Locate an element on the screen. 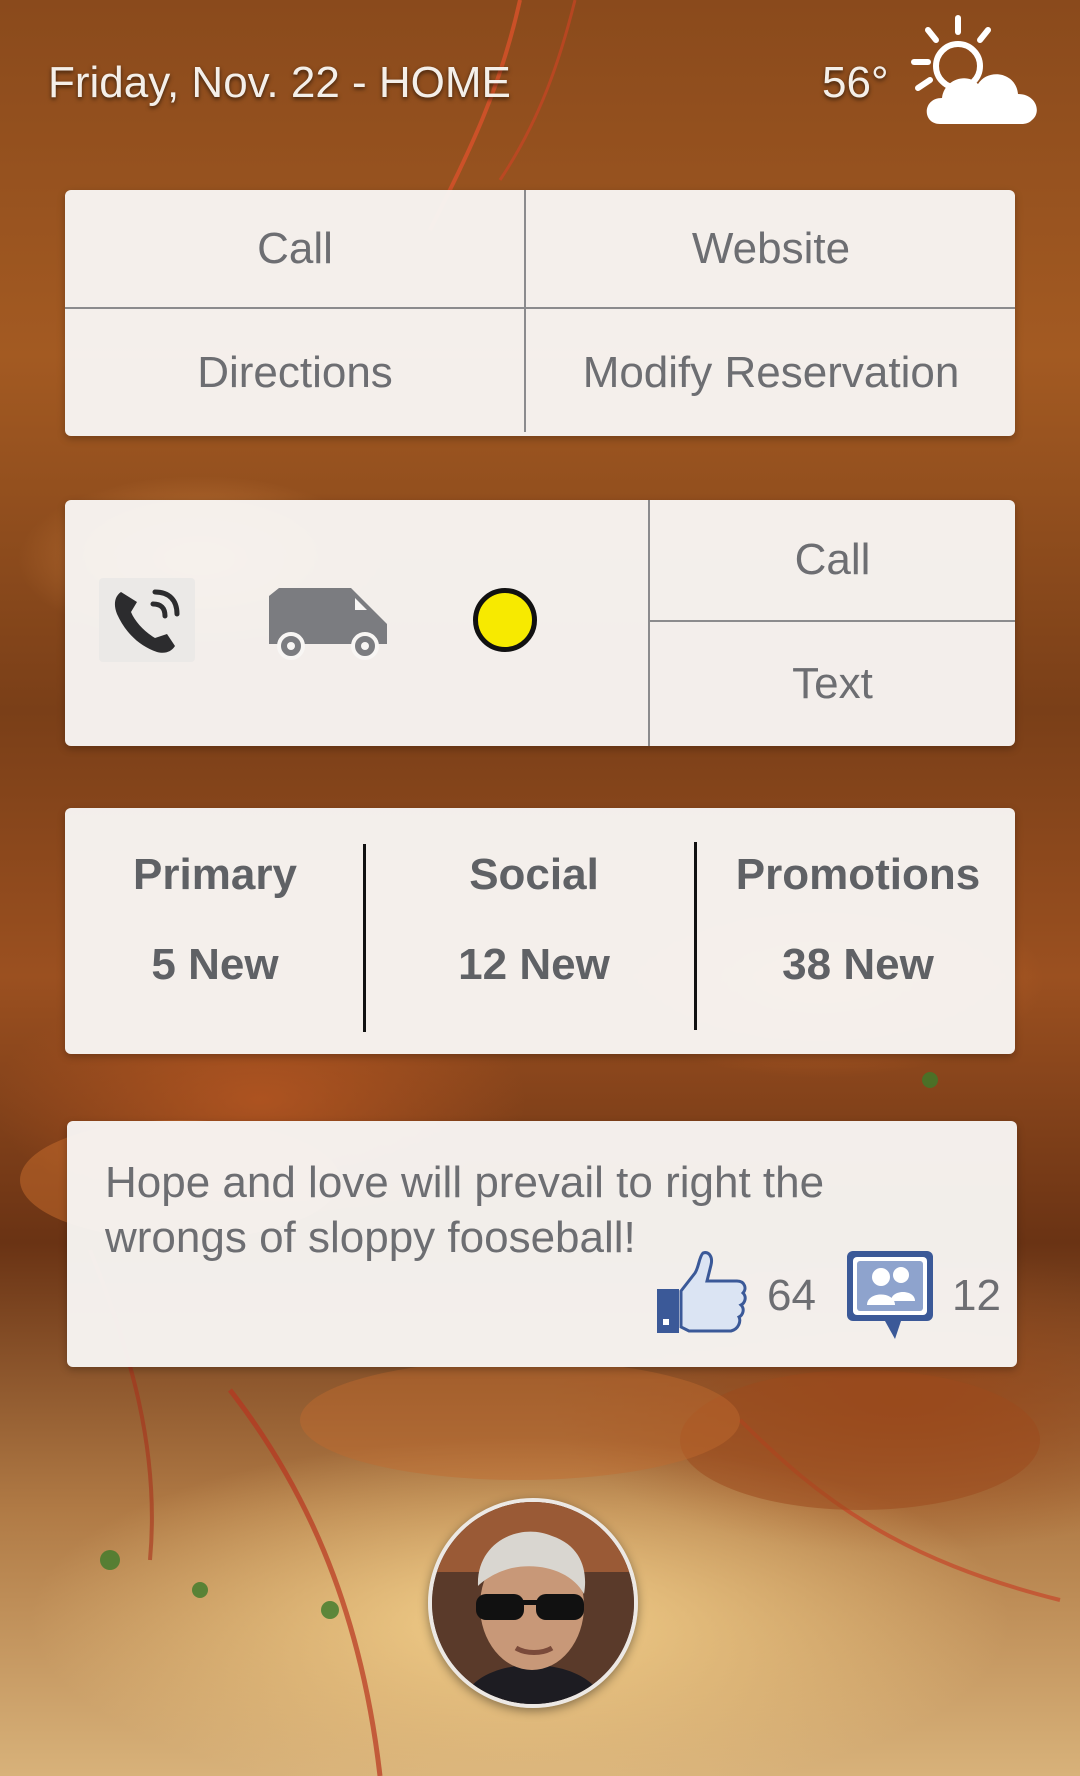 This screenshot has height=1776, width=1080. mail-category-social: Social 12 New is located at coordinates (534, 931).